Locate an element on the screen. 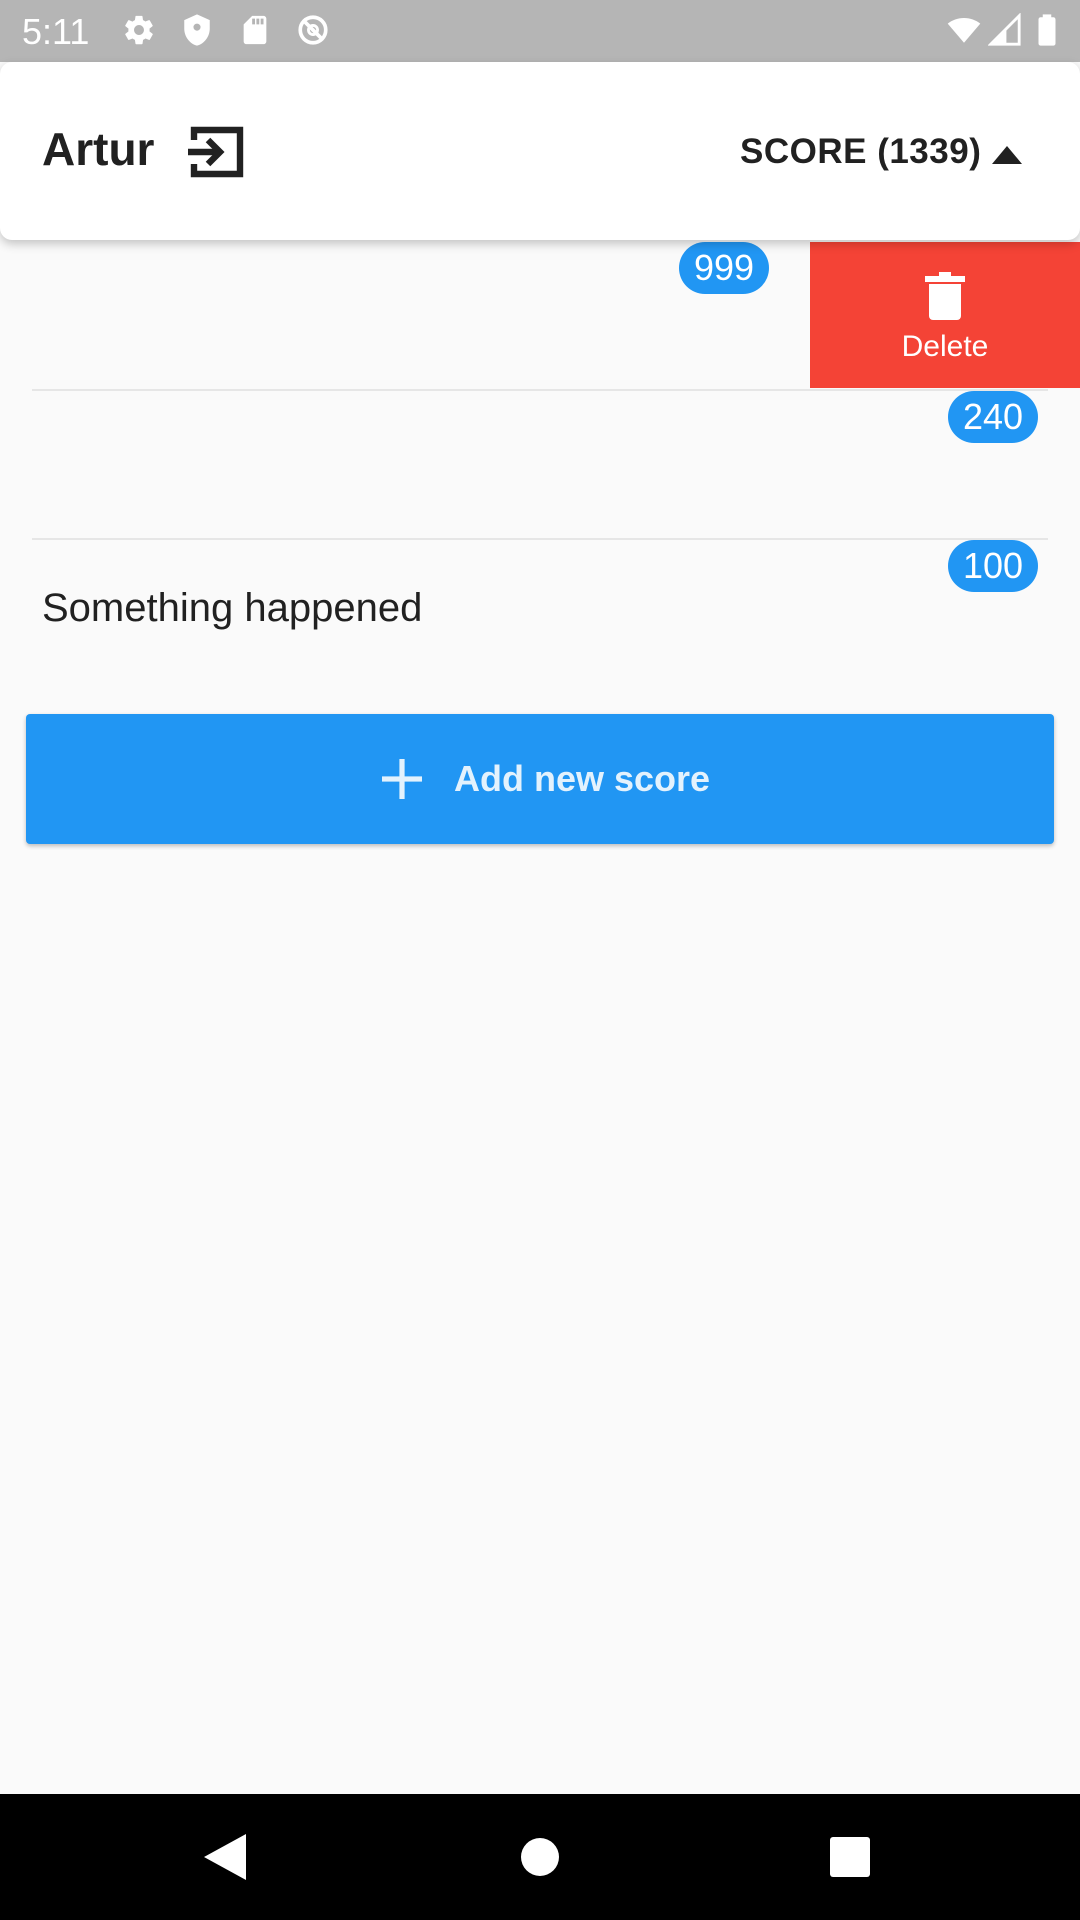 The height and width of the screenshot is (1920, 1080). score-row: 240 is located at coordinates (540, 465).